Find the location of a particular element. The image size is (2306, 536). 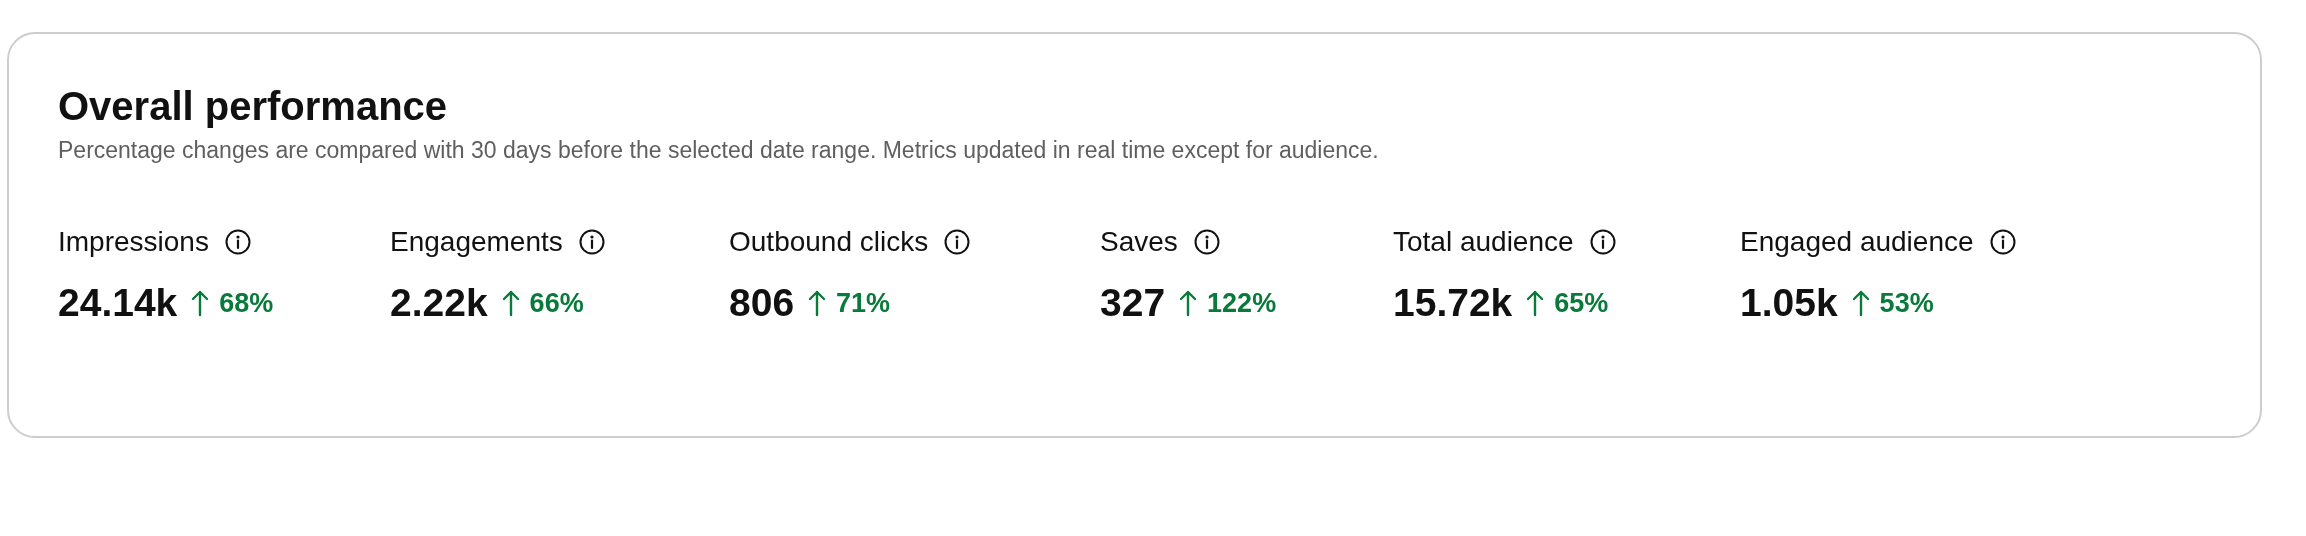

metric-change: 53% is located at coordinates (1906, 303).